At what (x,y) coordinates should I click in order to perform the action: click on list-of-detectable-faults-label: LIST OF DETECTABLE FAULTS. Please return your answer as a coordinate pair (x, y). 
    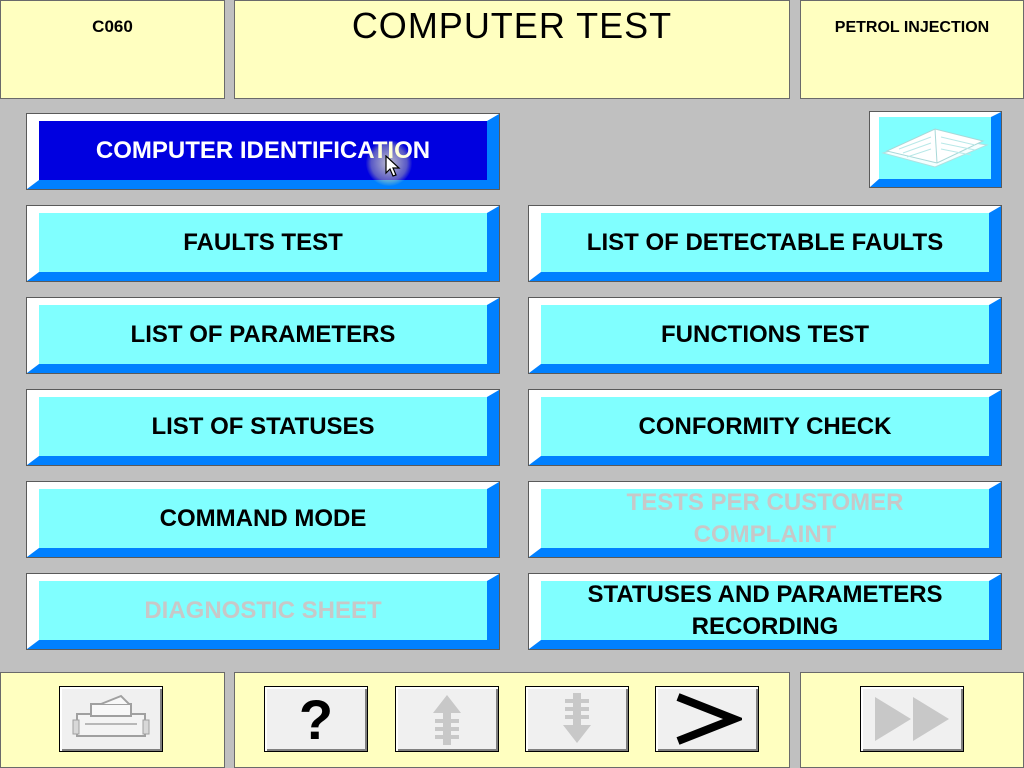
    Looking at the image, I should click on (765, 242).